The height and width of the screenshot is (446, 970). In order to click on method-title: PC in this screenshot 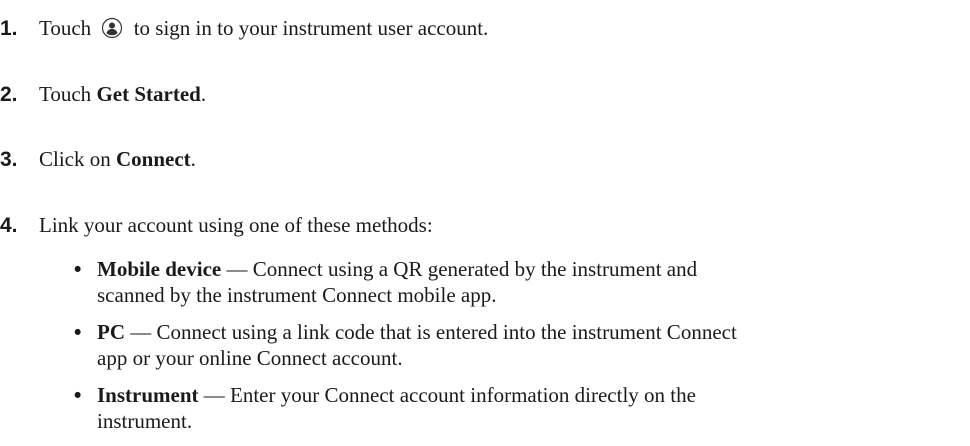, I will do `click(111, 332)`.